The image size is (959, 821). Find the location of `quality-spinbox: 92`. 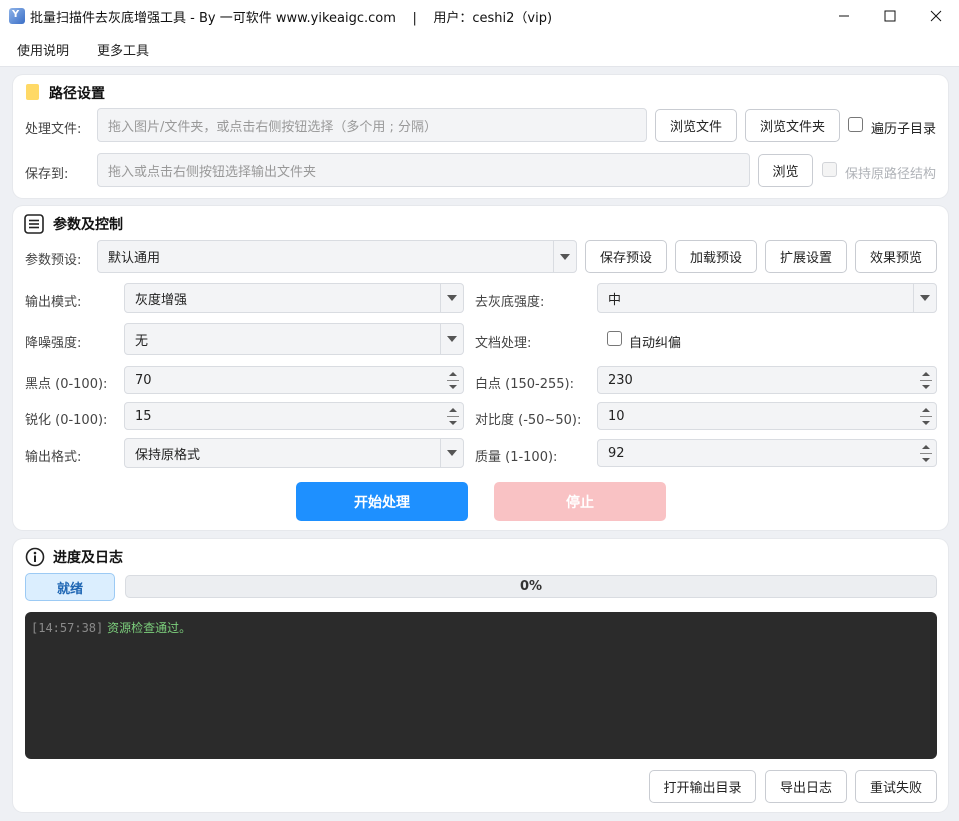

quality-spinbox: 92 is located at coordinates (767, 453).